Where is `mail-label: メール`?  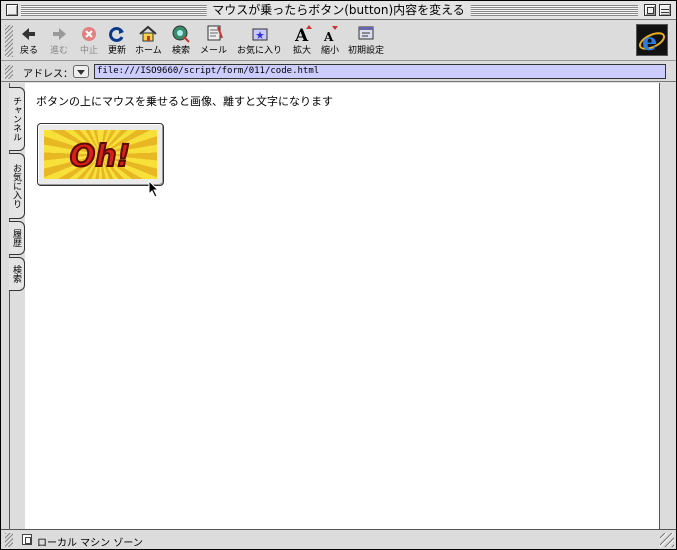 mail-label: メール is located at coordinates (214, 51).